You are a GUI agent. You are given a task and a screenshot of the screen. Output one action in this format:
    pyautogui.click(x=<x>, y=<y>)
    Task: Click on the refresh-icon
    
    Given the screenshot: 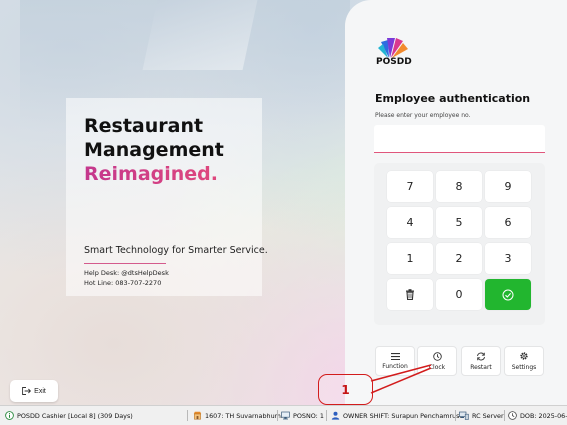 What is the action you would take?
    pyautogui.click(x=481, y=356)
    